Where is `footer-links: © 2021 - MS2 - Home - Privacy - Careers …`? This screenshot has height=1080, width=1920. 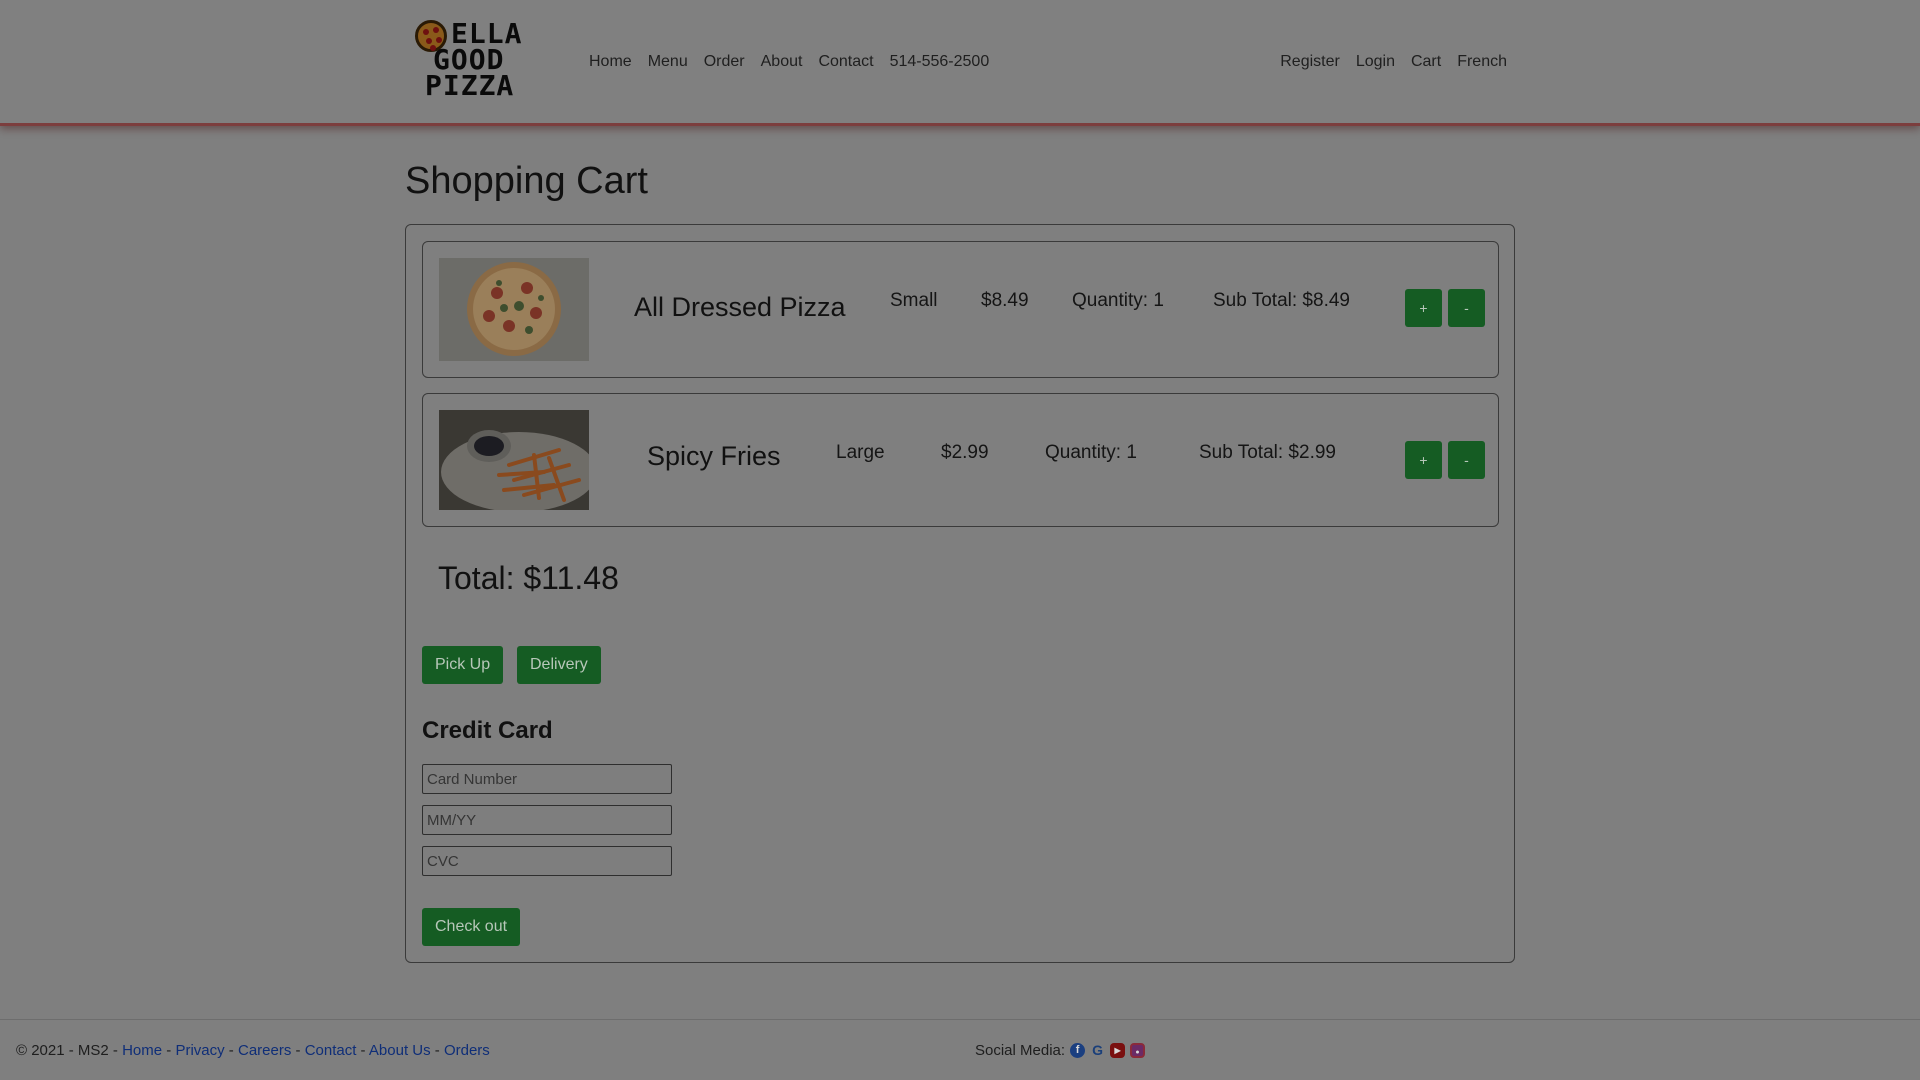 footer-links: © 2021 - MS2 - Home - Privacy - Careers … is located at coordinates (253, 1050).